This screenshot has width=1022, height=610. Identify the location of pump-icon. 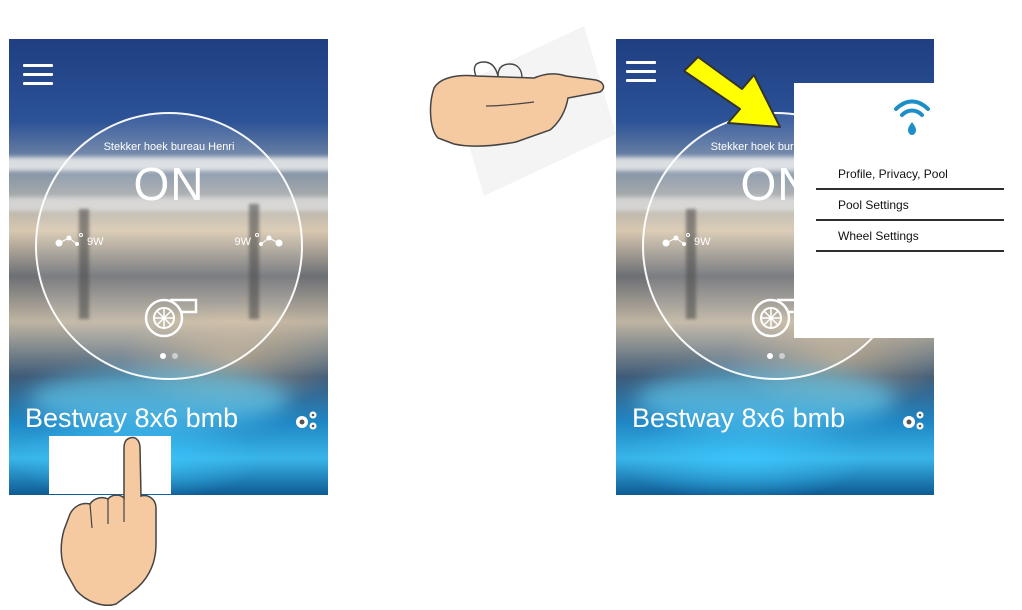
(170, 315).